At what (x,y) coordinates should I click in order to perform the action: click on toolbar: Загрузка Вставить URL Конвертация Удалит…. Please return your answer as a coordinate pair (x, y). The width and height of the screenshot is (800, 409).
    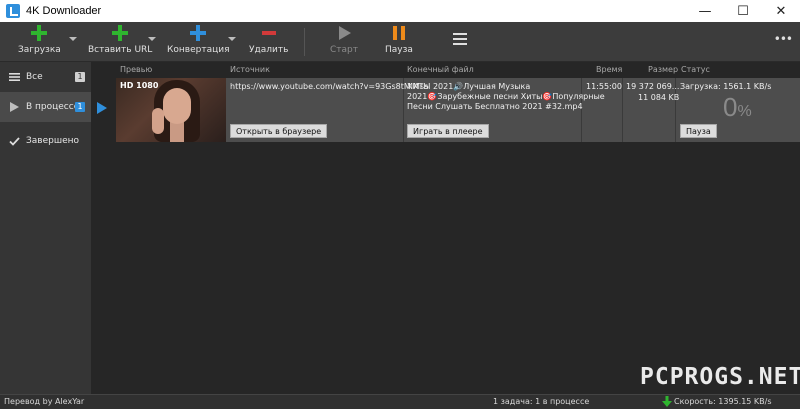
    Looking at the image, I should click on (400, 42).